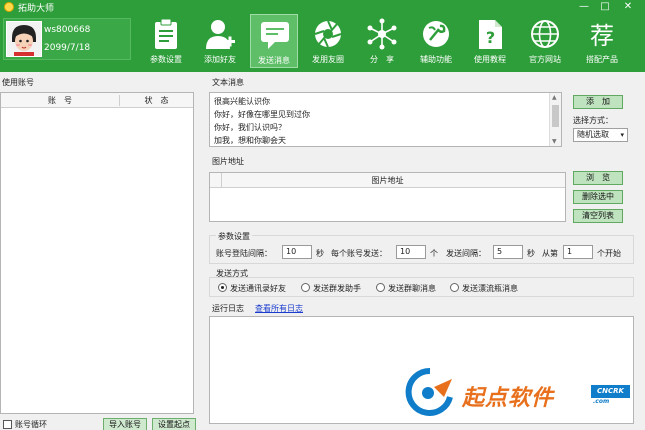 This screenshot has width=645, height=430. What do you see at coordinates (550, 253) in the screenshot?
I see `from-label: 从第` at bounding box center [550, 253].